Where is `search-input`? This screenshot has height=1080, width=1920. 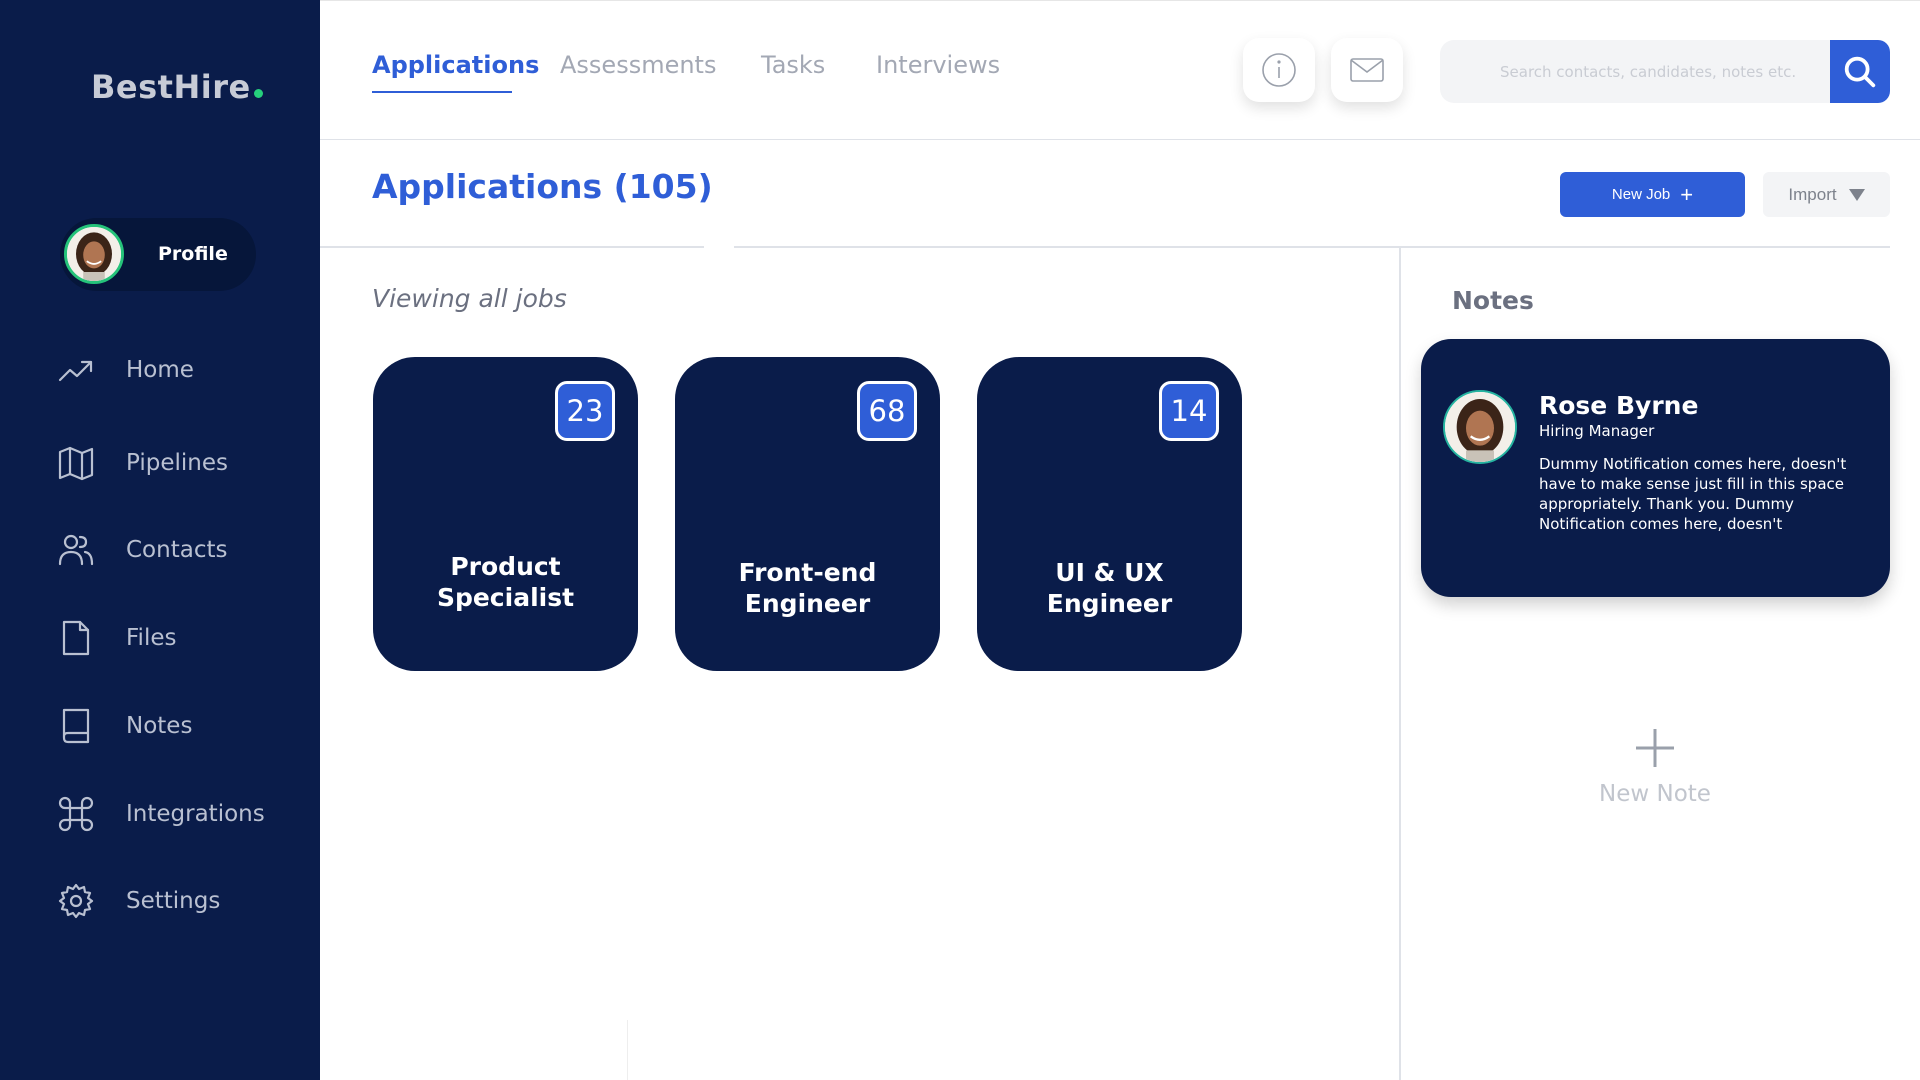 search-input is located at coordinates (1636, 71).